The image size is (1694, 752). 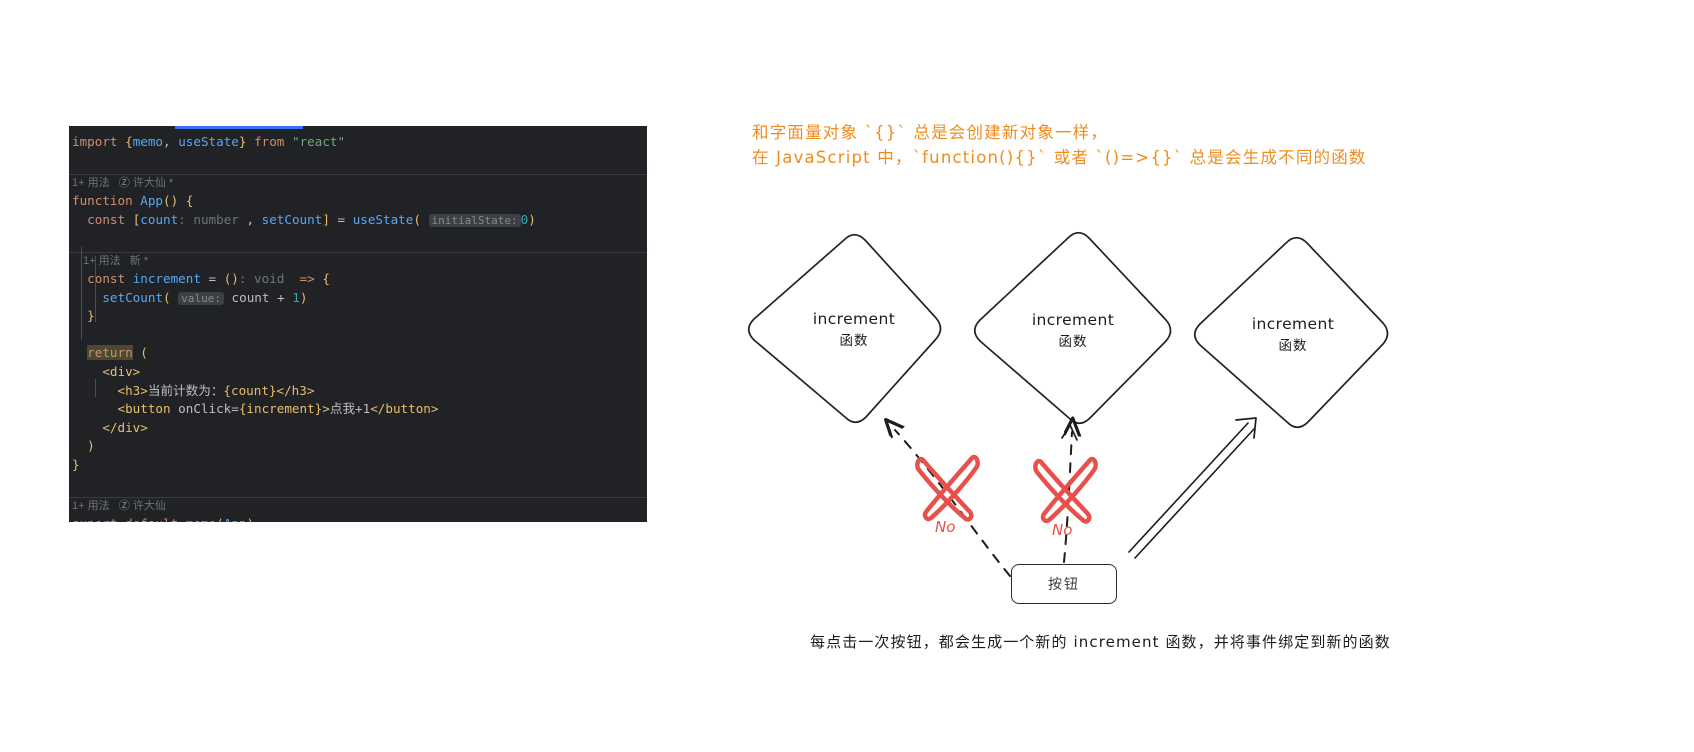 I want to click on type-hint-void: : void, so click(x=261, y=278).